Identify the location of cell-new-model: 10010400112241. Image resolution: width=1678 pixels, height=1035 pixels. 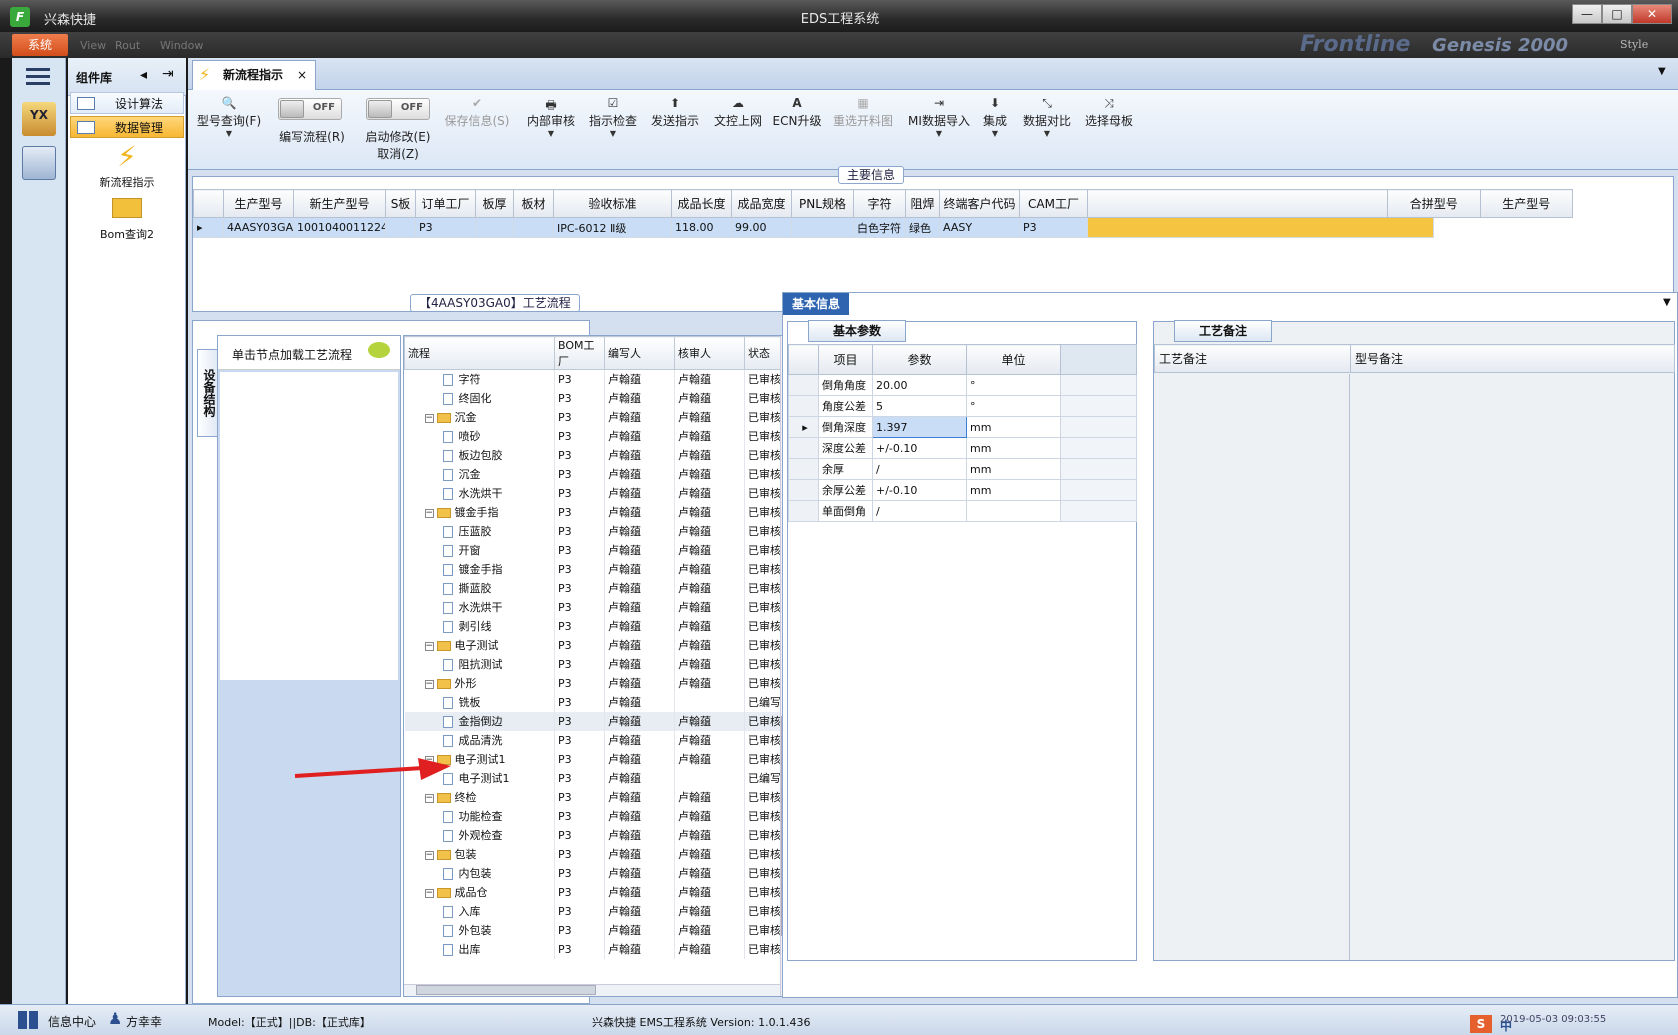
(339, 227).